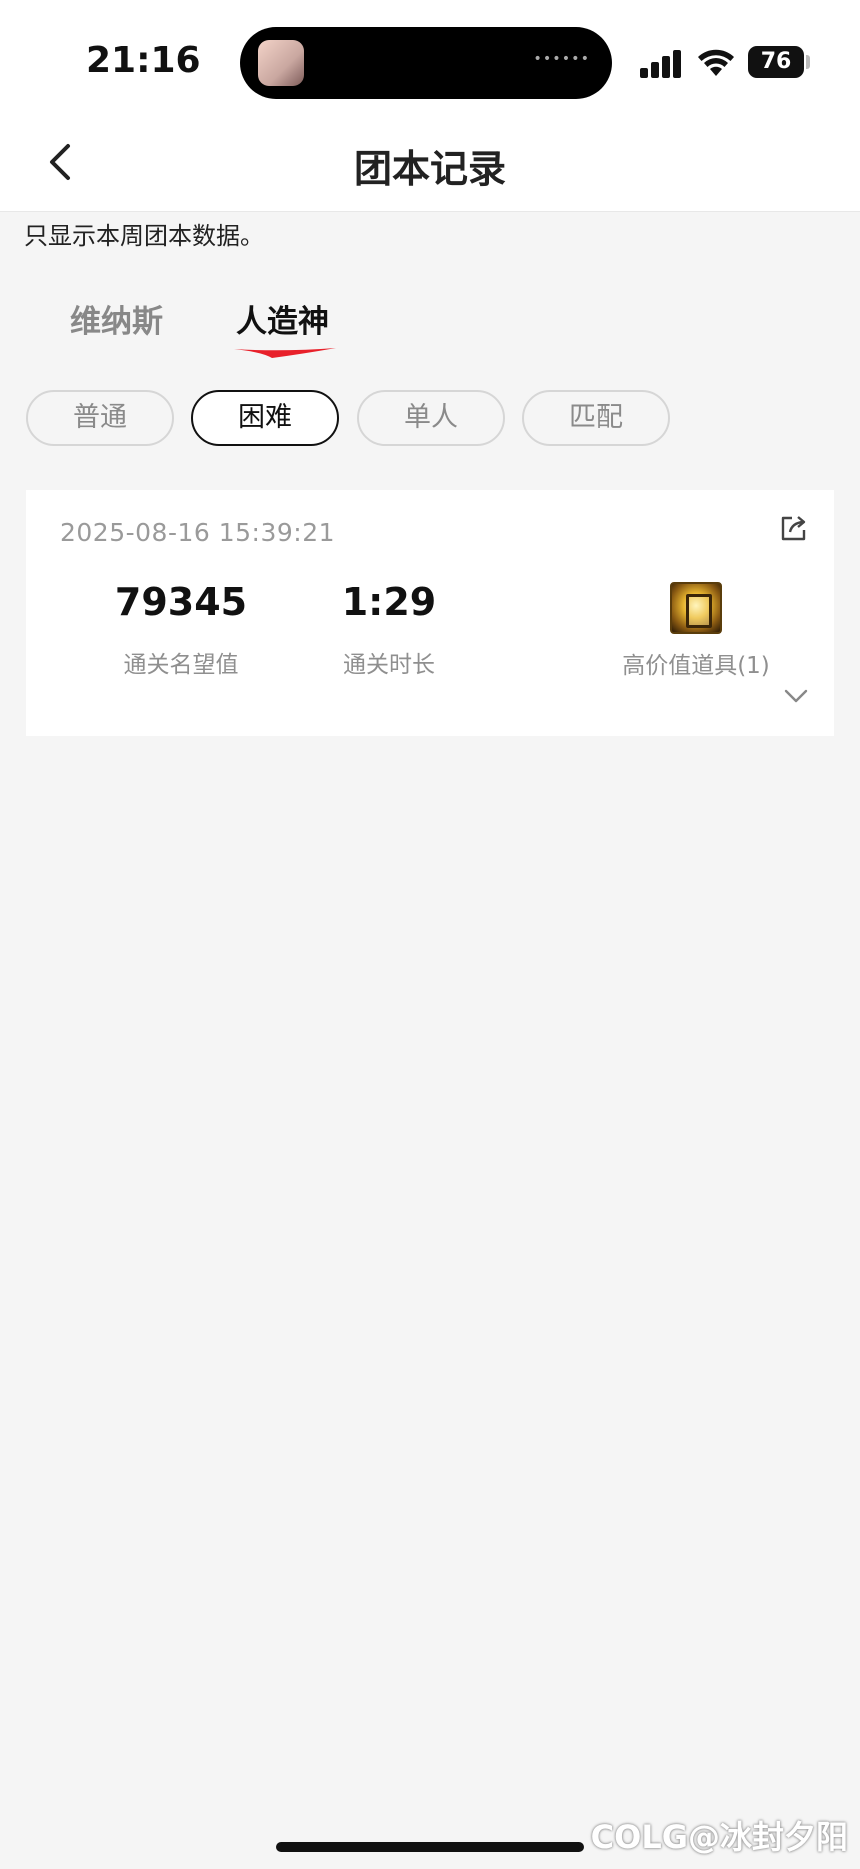  I want to click on chevron-down-icon, so click(796, 696).